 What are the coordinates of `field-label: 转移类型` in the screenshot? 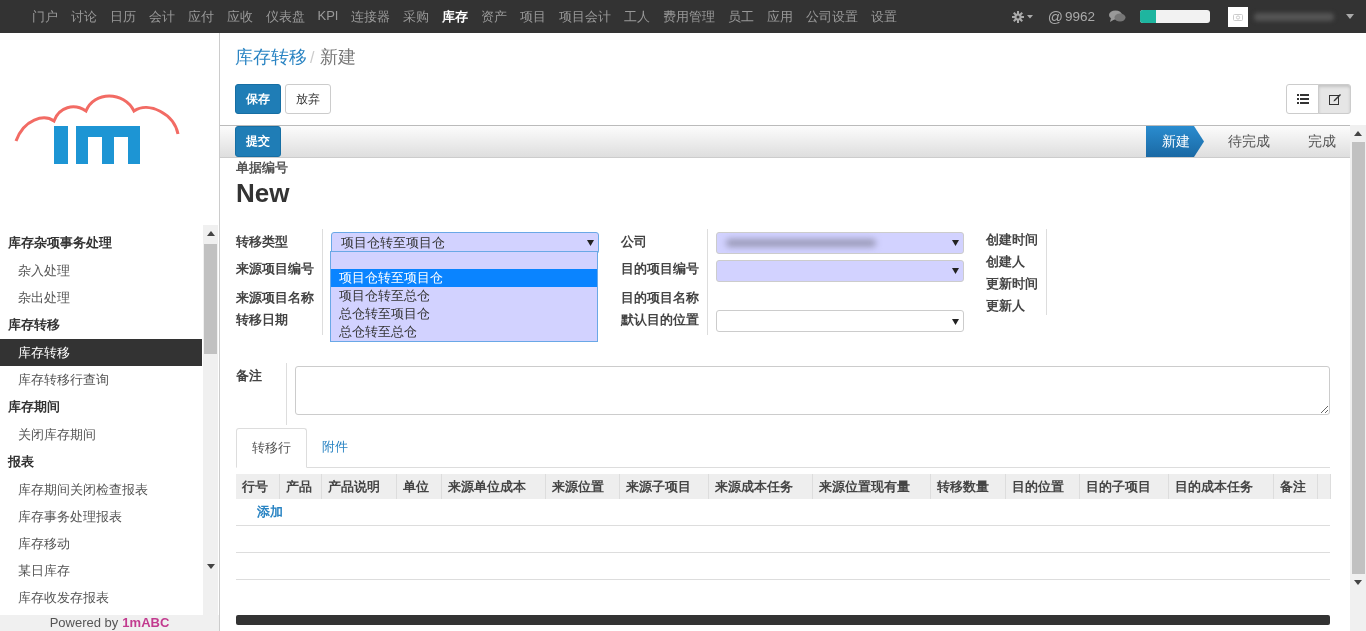 It's located at (262, 242).